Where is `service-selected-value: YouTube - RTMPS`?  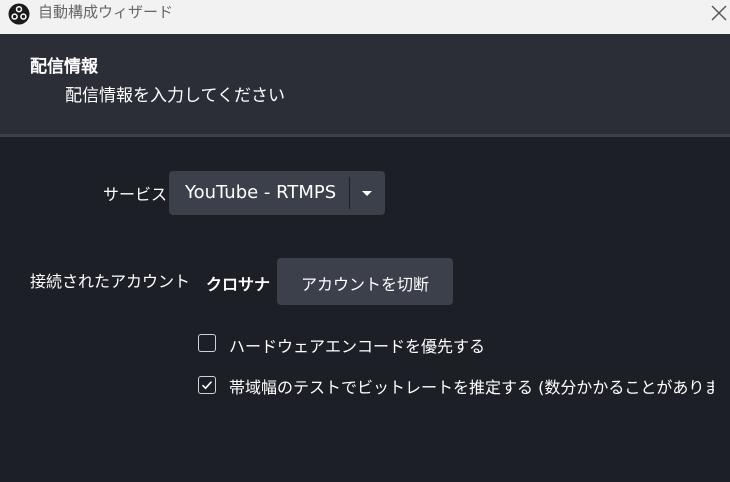
service-selected-value: YouTube - RTMPS is located at coordinates (261, 192).